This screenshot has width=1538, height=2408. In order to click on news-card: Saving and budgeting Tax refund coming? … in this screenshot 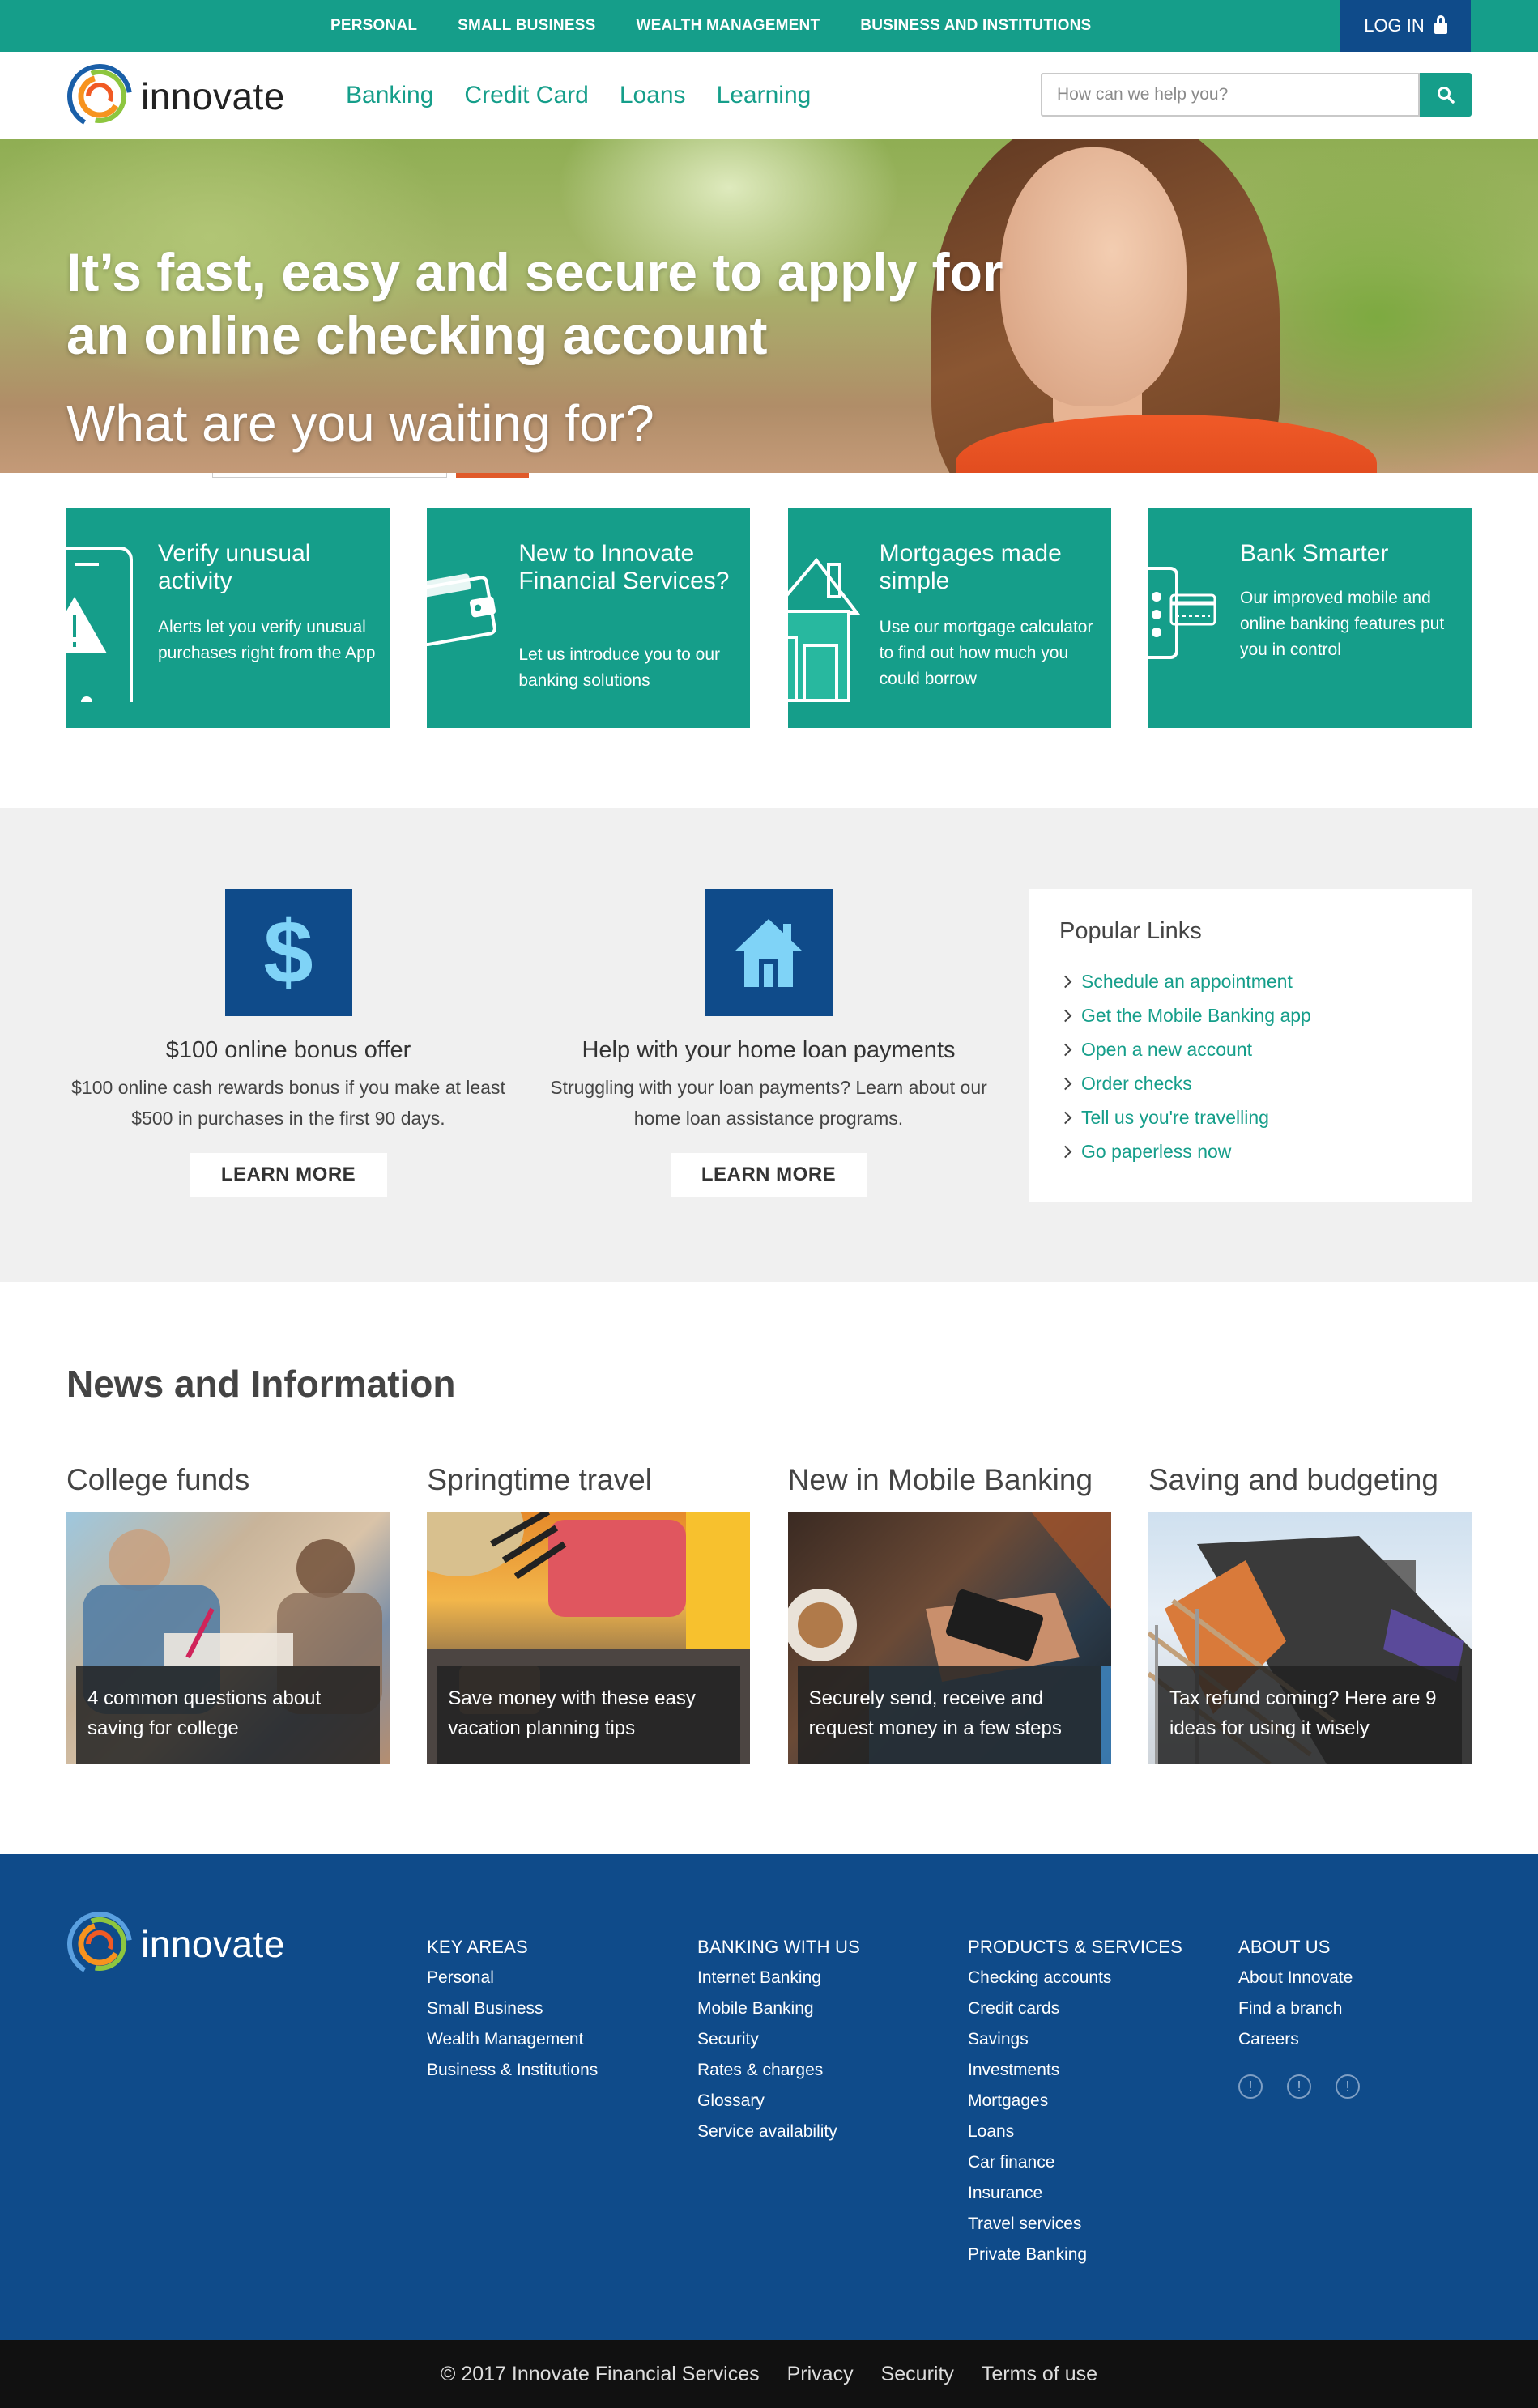, I will do `click(1310, 1613)`.